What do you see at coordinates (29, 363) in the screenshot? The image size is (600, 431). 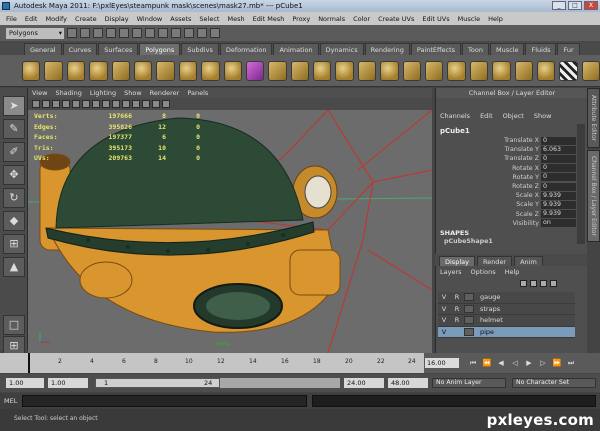 I see `current-time-marker` at bounding box center [29, 363].